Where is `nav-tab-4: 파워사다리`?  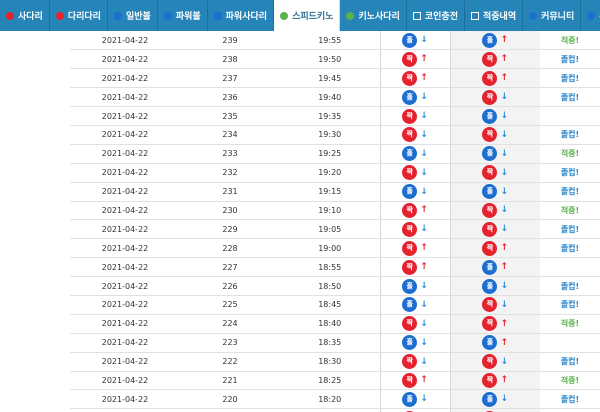
nav-tab-4: 파워사다리 is located at coordinates (241, 15).